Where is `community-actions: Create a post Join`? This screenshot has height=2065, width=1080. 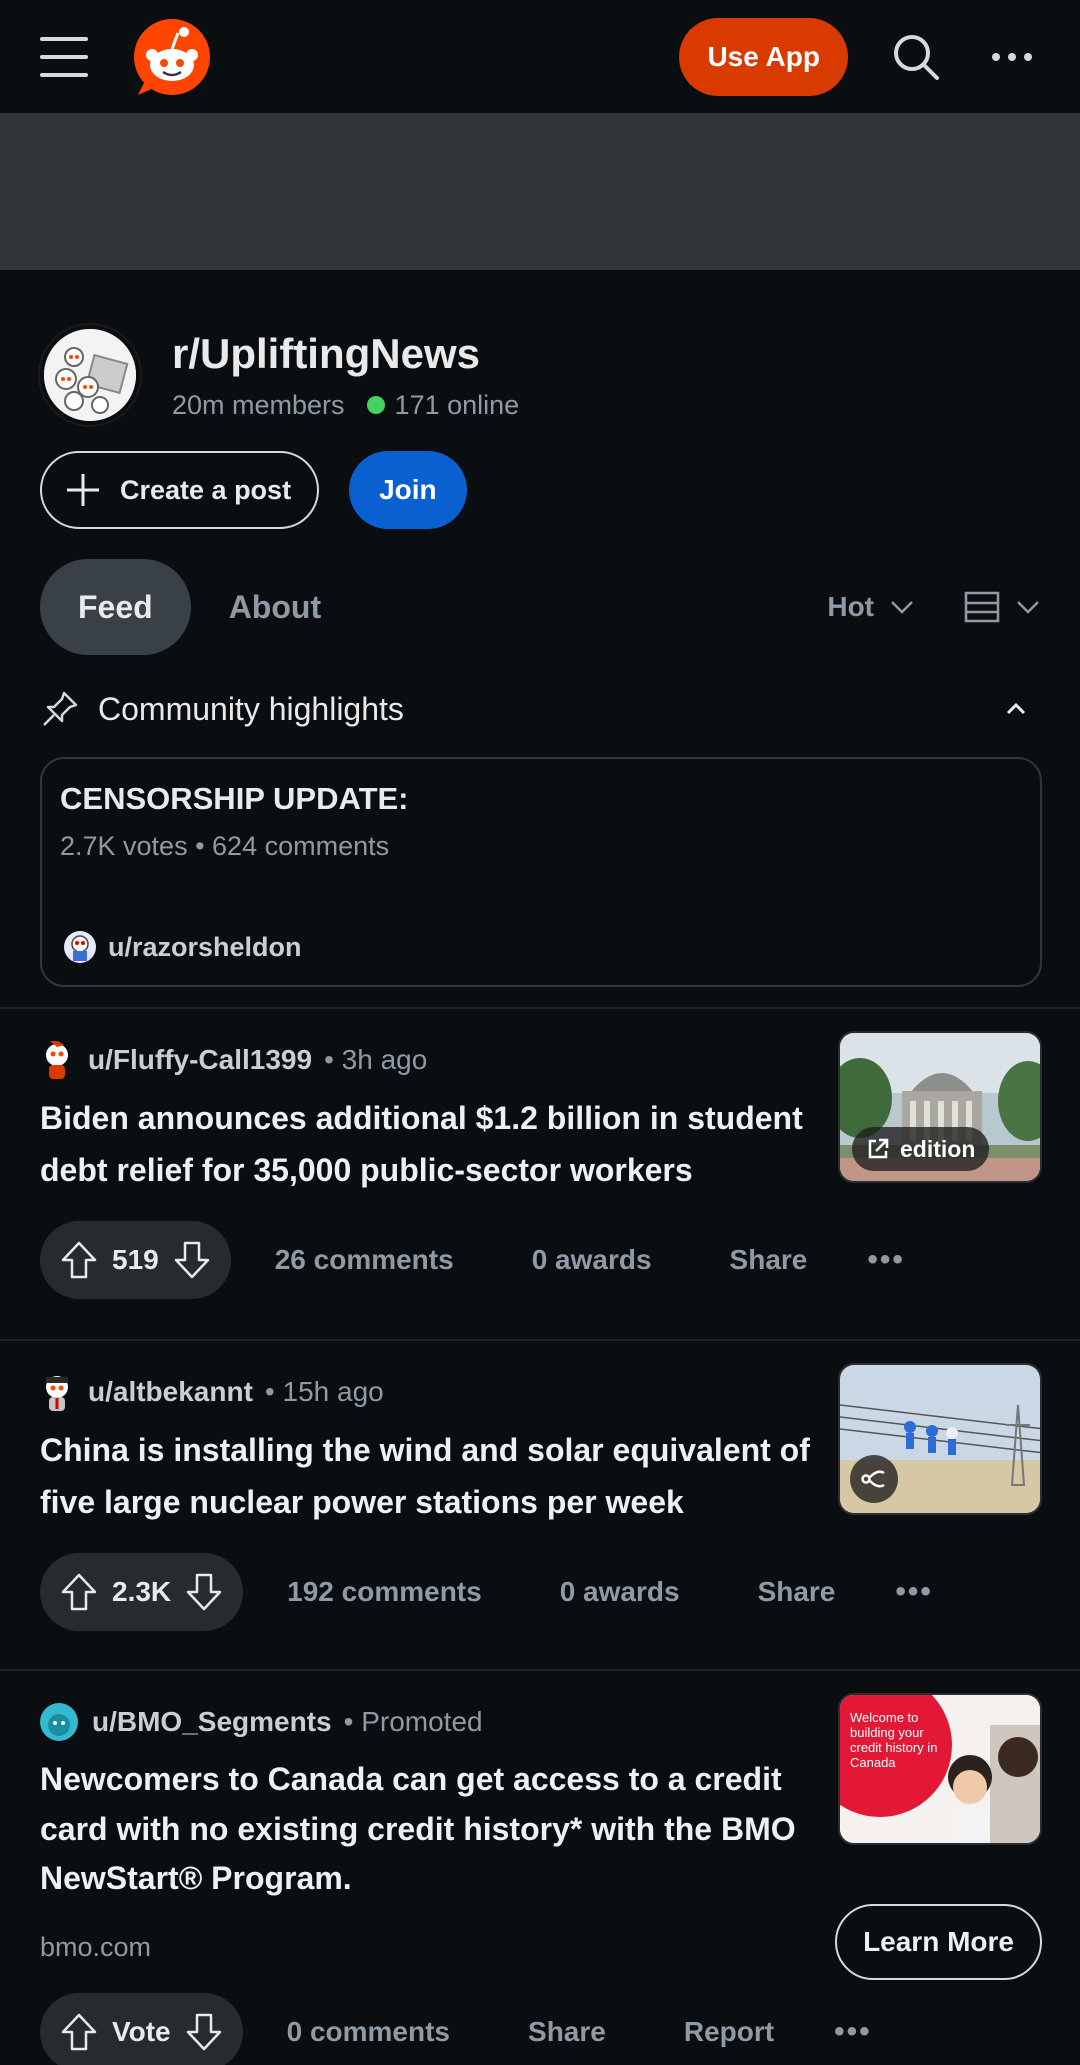 community-actions: Create a post Join is located at coordinates (540, 477).